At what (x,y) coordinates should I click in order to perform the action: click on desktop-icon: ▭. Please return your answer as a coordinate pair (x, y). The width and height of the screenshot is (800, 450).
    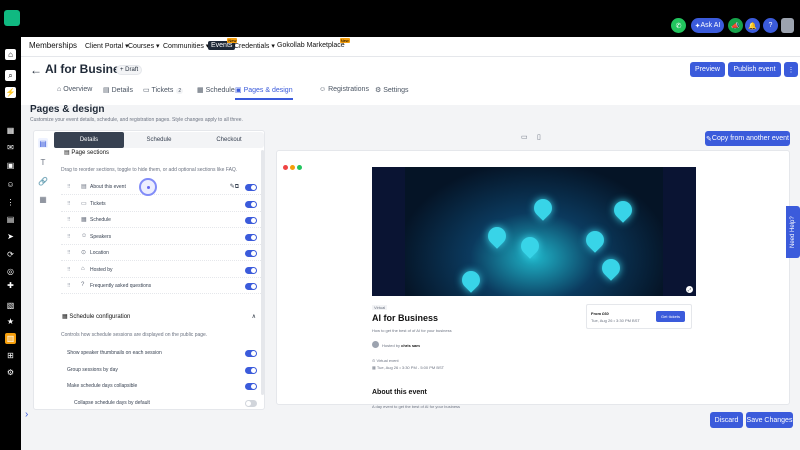
    Looking at the image, I should click on (524, 137).